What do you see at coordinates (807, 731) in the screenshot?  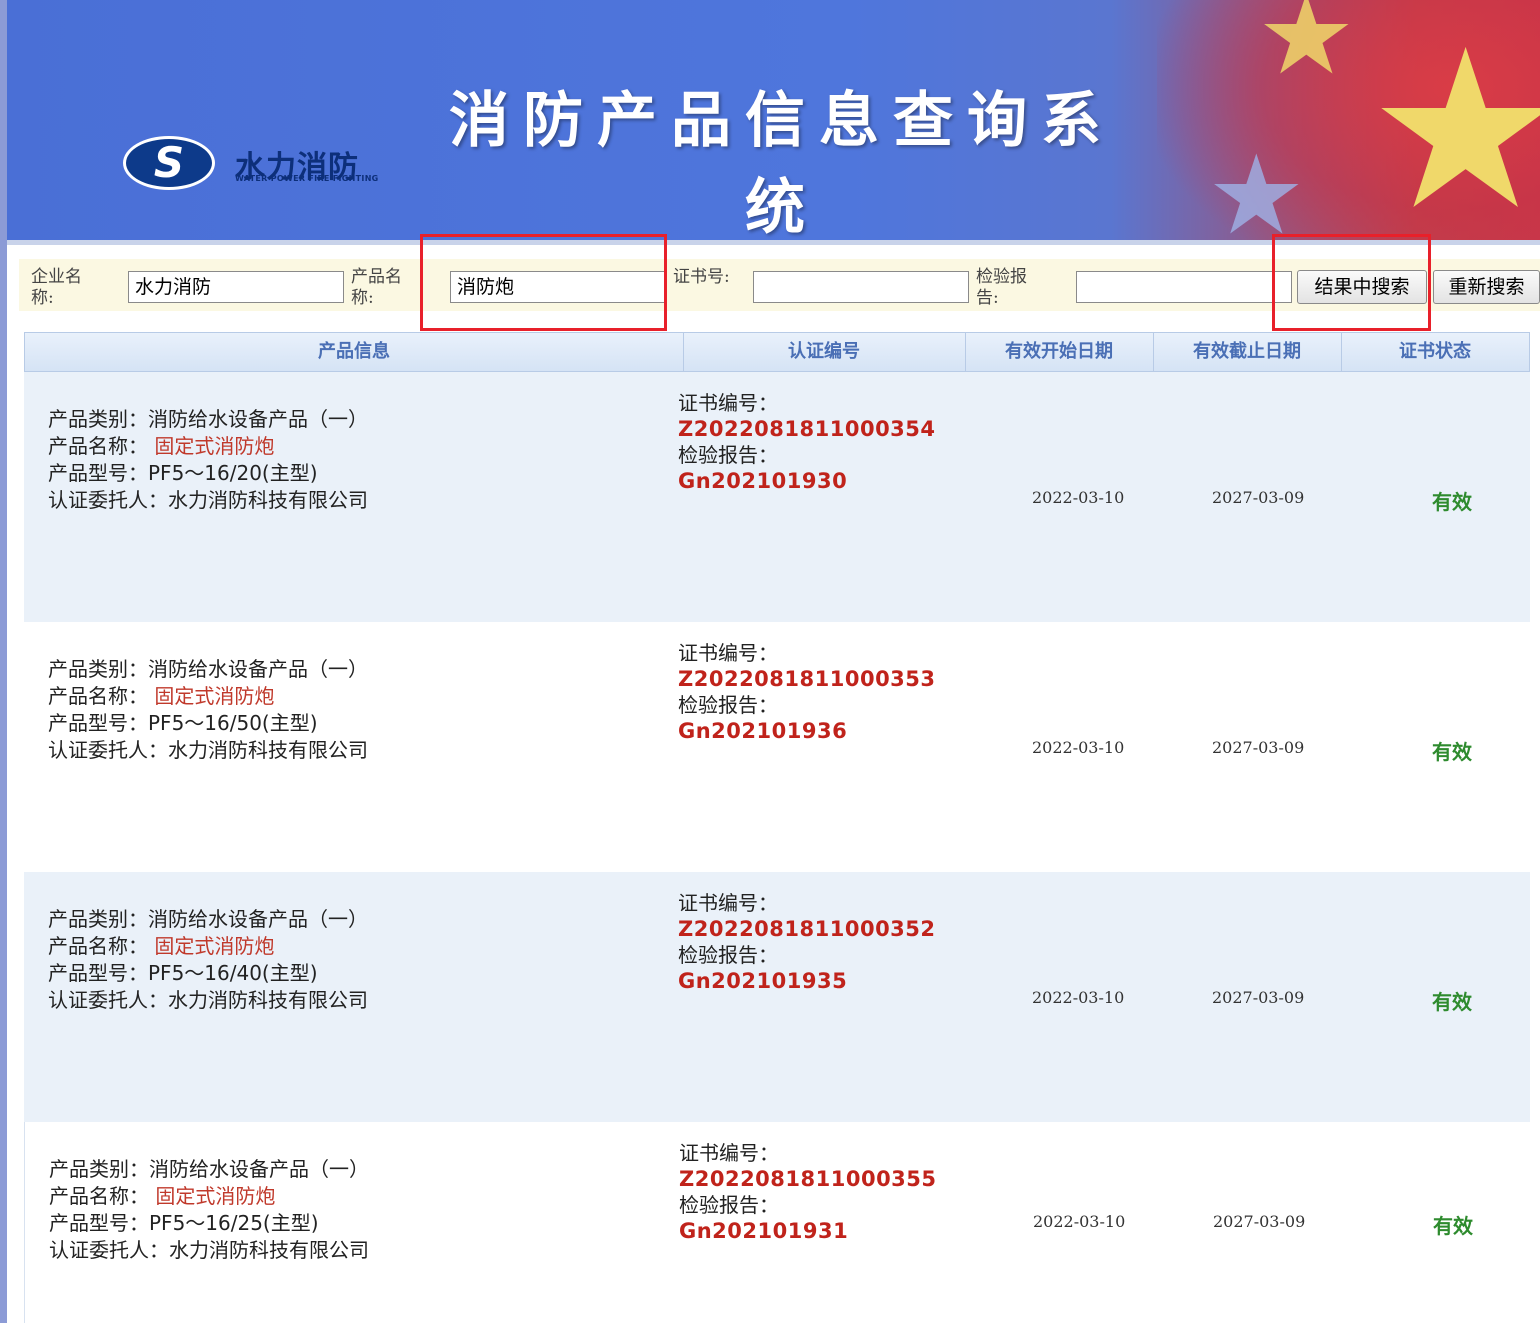 I see `report-number-link: Gn202101936` at bounding box center [807, 731].